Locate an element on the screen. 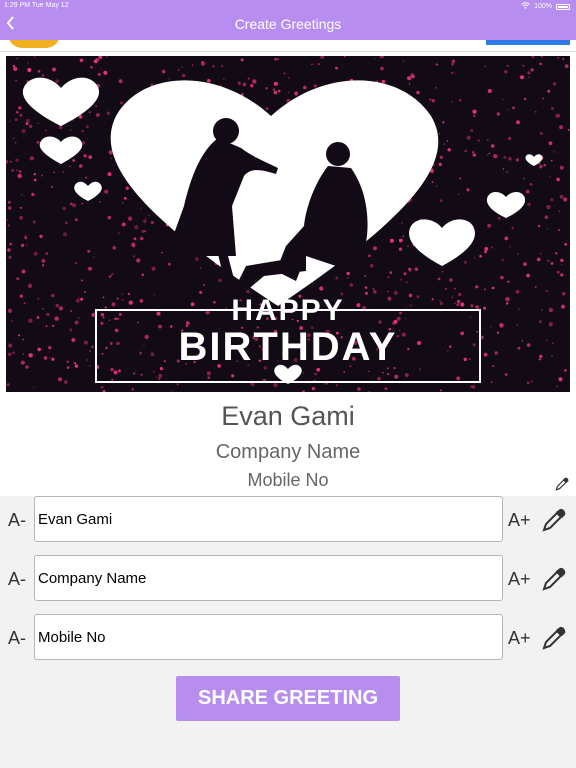  name-row: A- A+ is located at coordinates (288, 519).